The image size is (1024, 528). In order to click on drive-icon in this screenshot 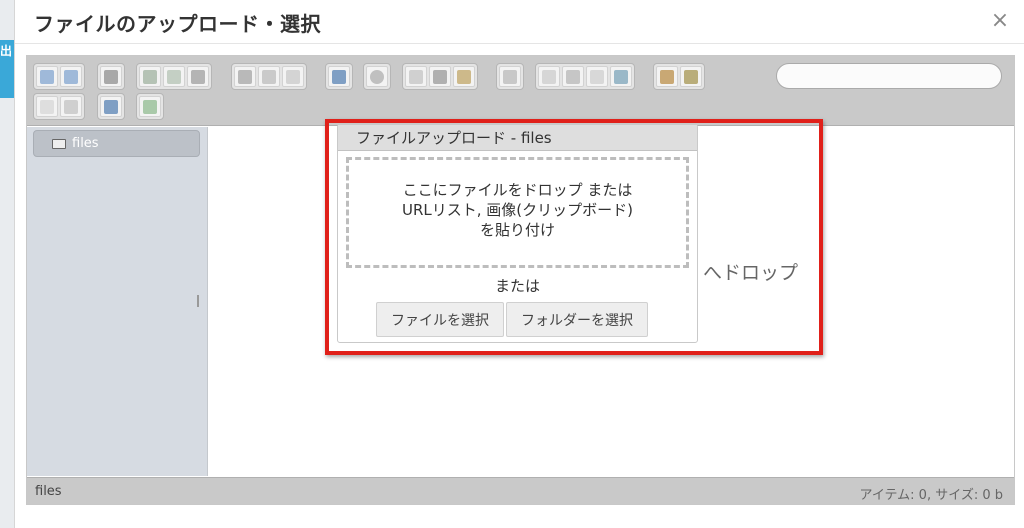, I will do `click(59, 143)`.